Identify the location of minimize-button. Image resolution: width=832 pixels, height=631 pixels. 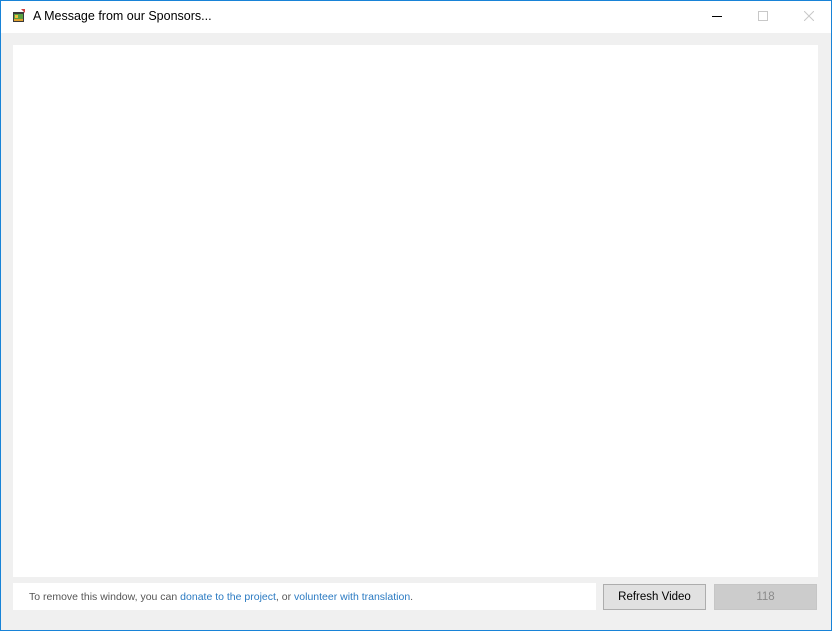
(717, 16).